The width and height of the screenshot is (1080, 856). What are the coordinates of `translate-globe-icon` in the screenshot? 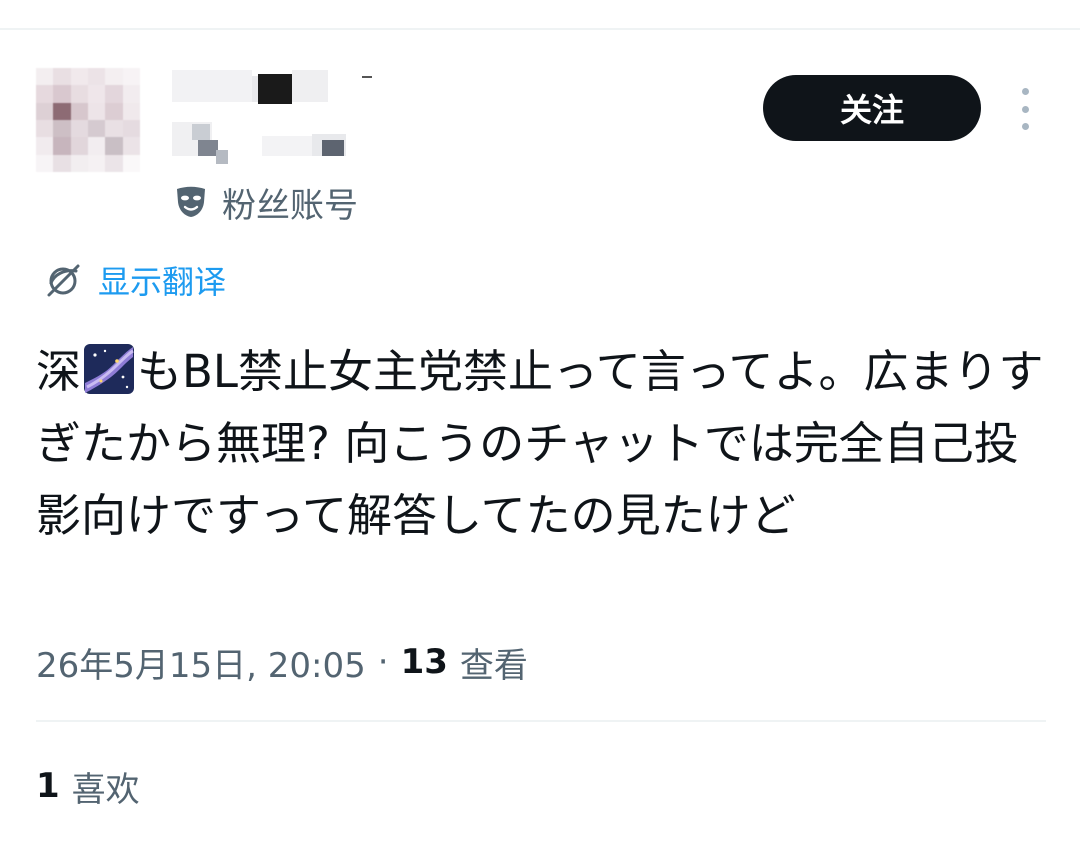 It's located at (63, 280).